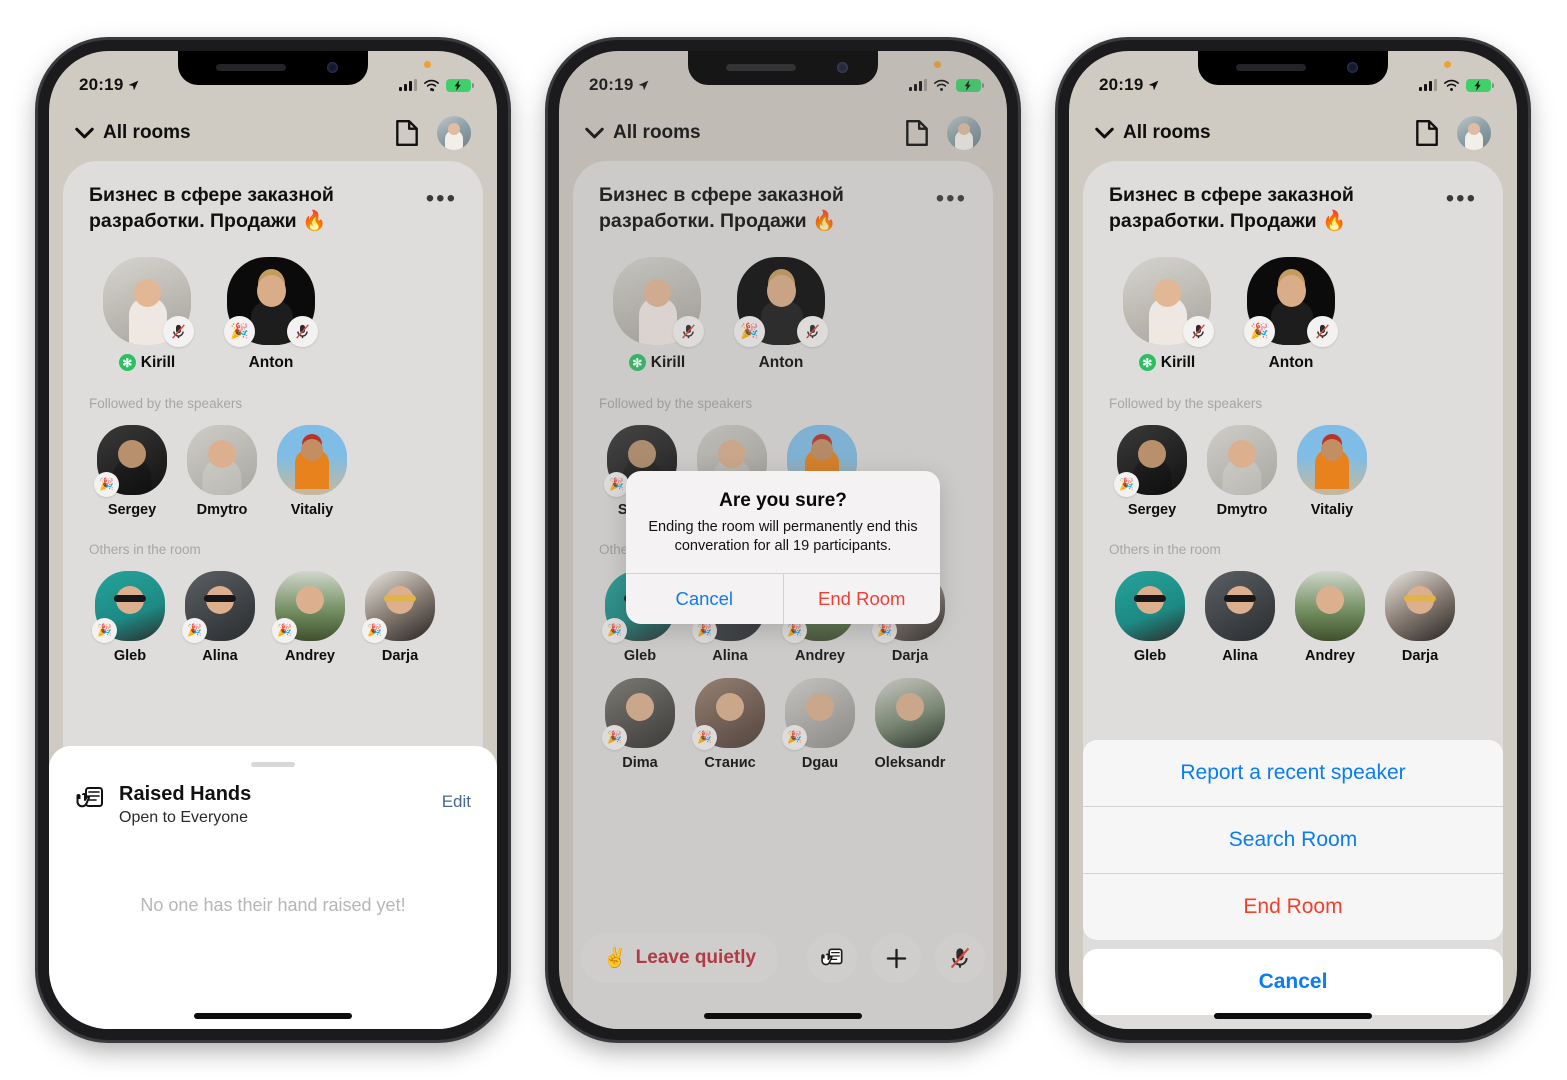  What do you see at coordinates (1150, 617) in the screenshot?
I see `list-item: Gleb` at bounding box center [1150, 617].